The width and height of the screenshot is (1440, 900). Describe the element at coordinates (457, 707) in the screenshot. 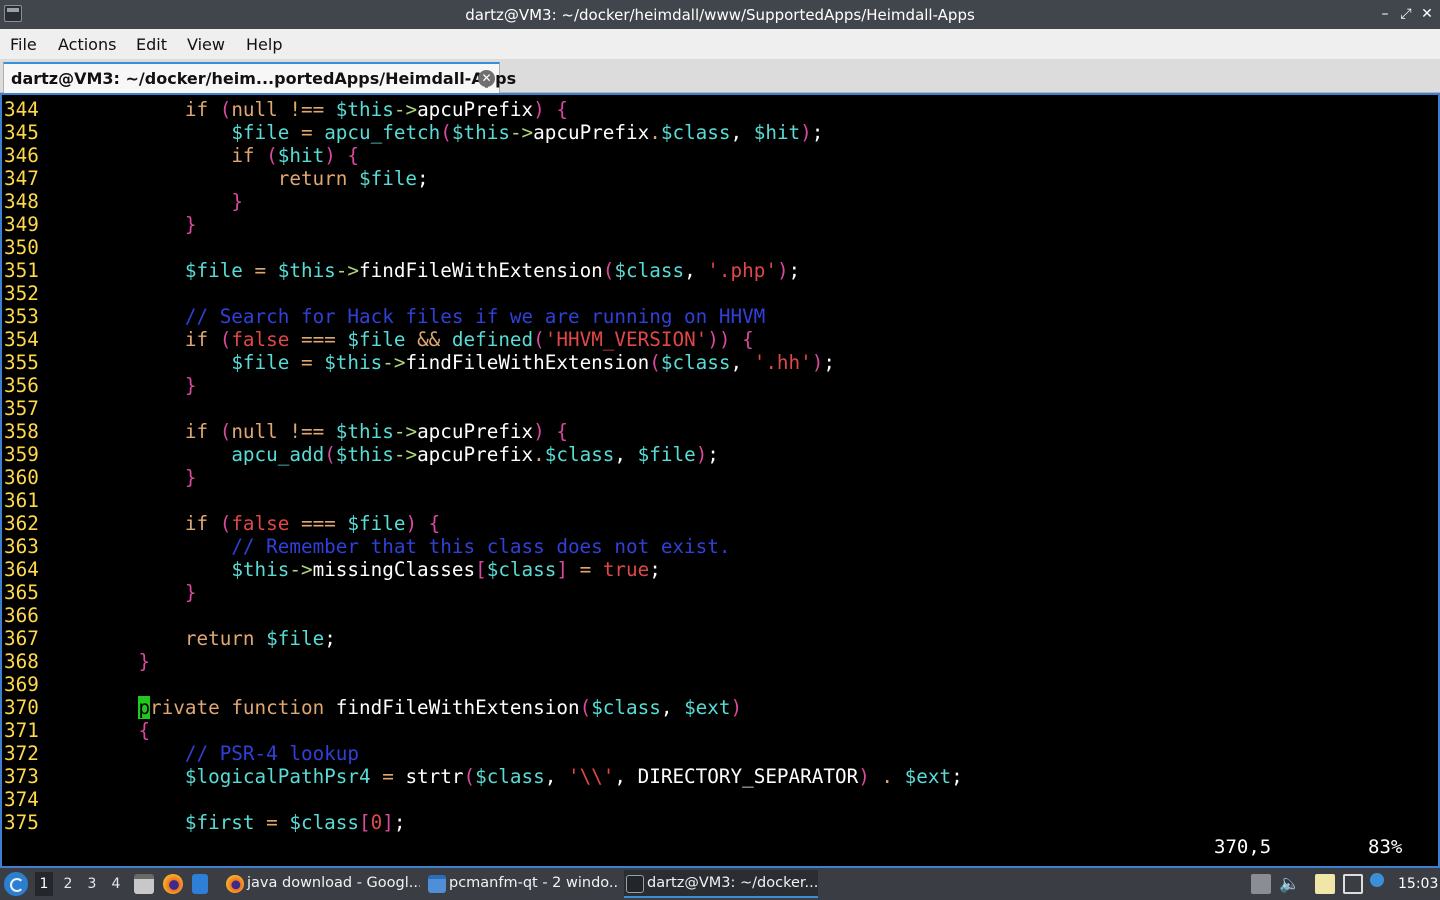

I see `code-token: findFileWithExtension` at that location.